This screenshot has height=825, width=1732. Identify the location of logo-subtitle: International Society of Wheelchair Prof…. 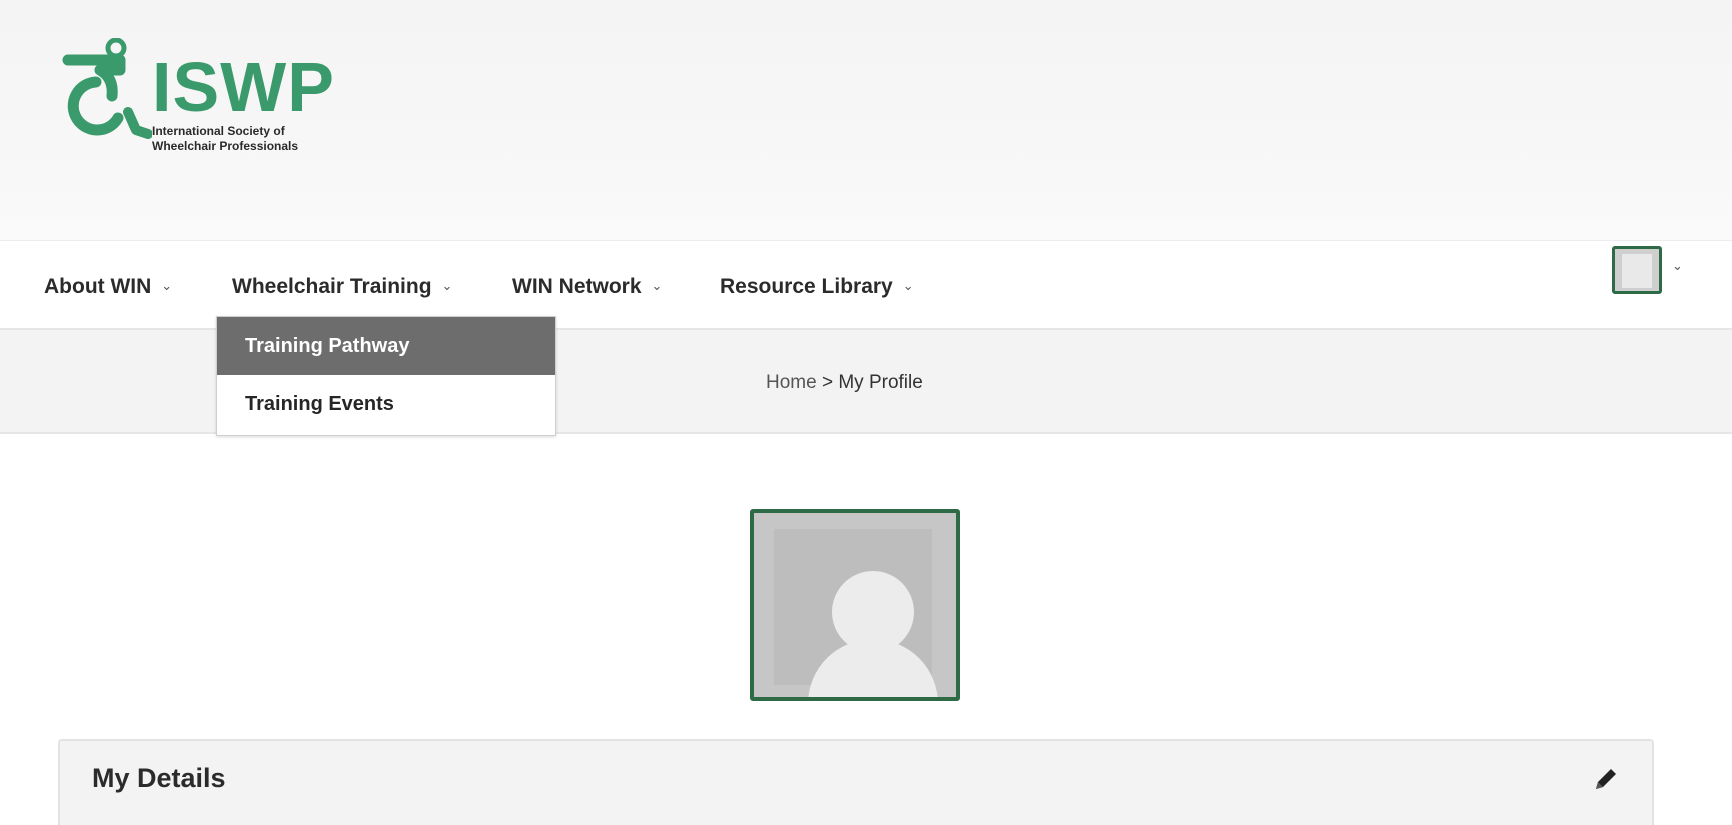
(225, 139).